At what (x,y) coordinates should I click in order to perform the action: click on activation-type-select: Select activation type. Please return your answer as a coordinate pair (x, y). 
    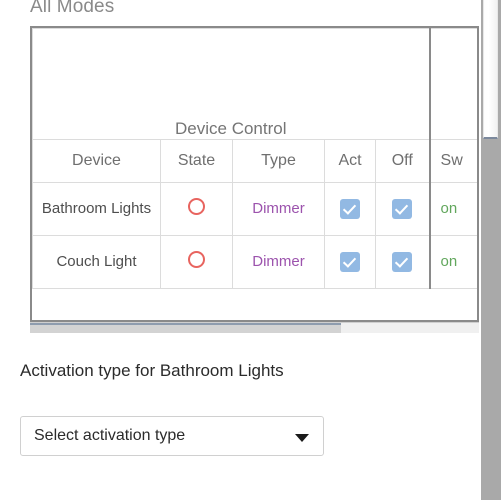
    Looking at the image, I should click on (172, 436).